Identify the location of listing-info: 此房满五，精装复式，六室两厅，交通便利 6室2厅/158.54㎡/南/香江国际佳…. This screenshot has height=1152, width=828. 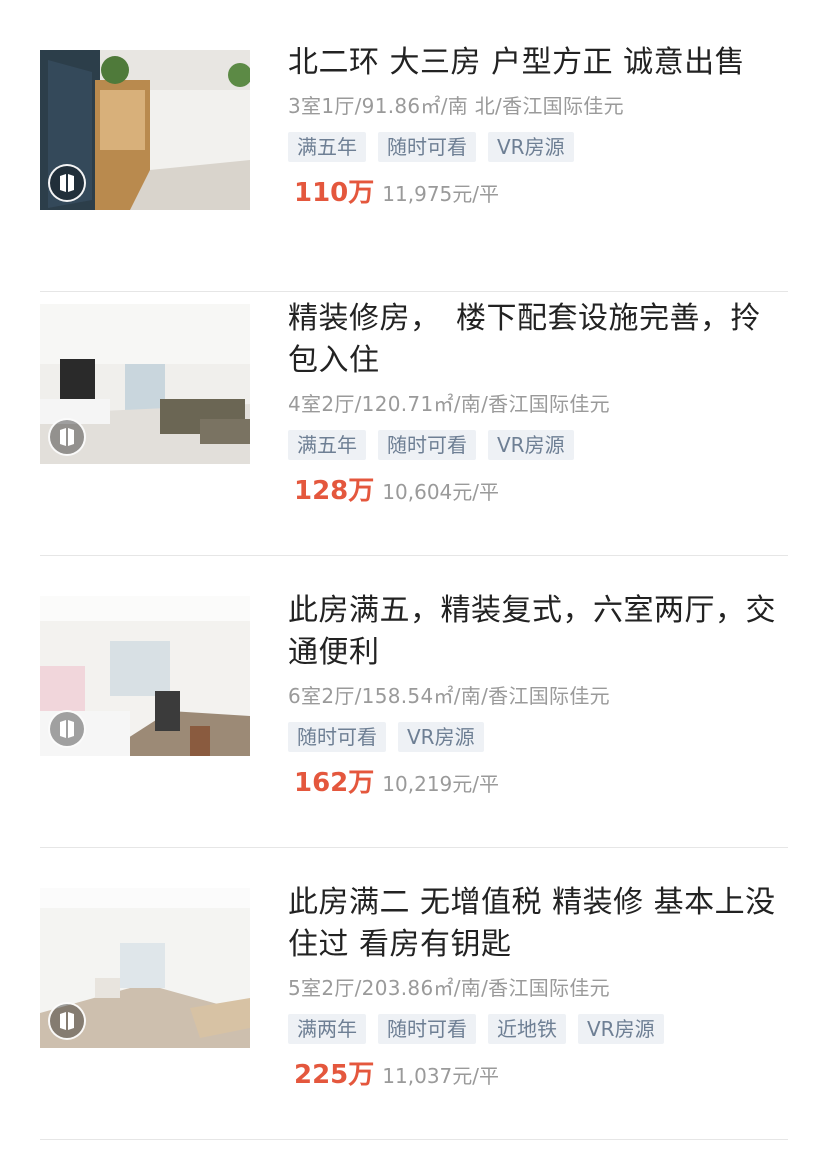
(538, 695).